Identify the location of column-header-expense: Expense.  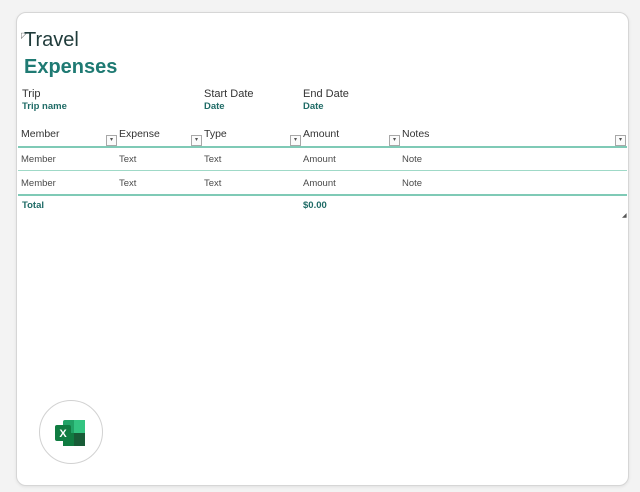
(139, 134).